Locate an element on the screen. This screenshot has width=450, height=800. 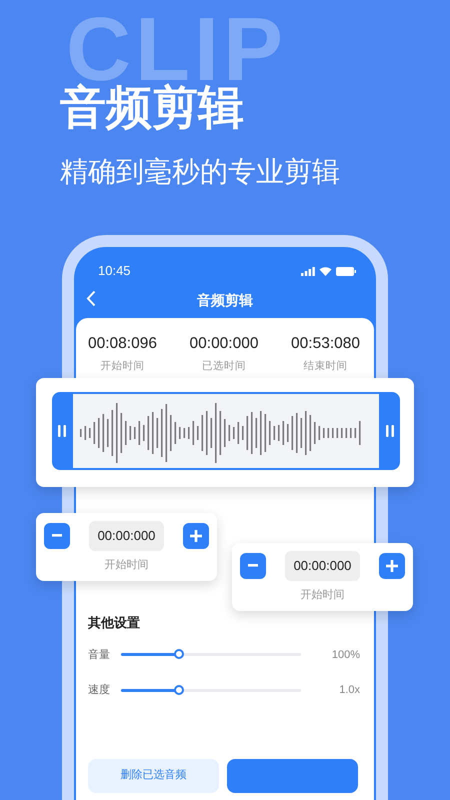
time-label: 结束时间 is located at coordinates (325, 366).